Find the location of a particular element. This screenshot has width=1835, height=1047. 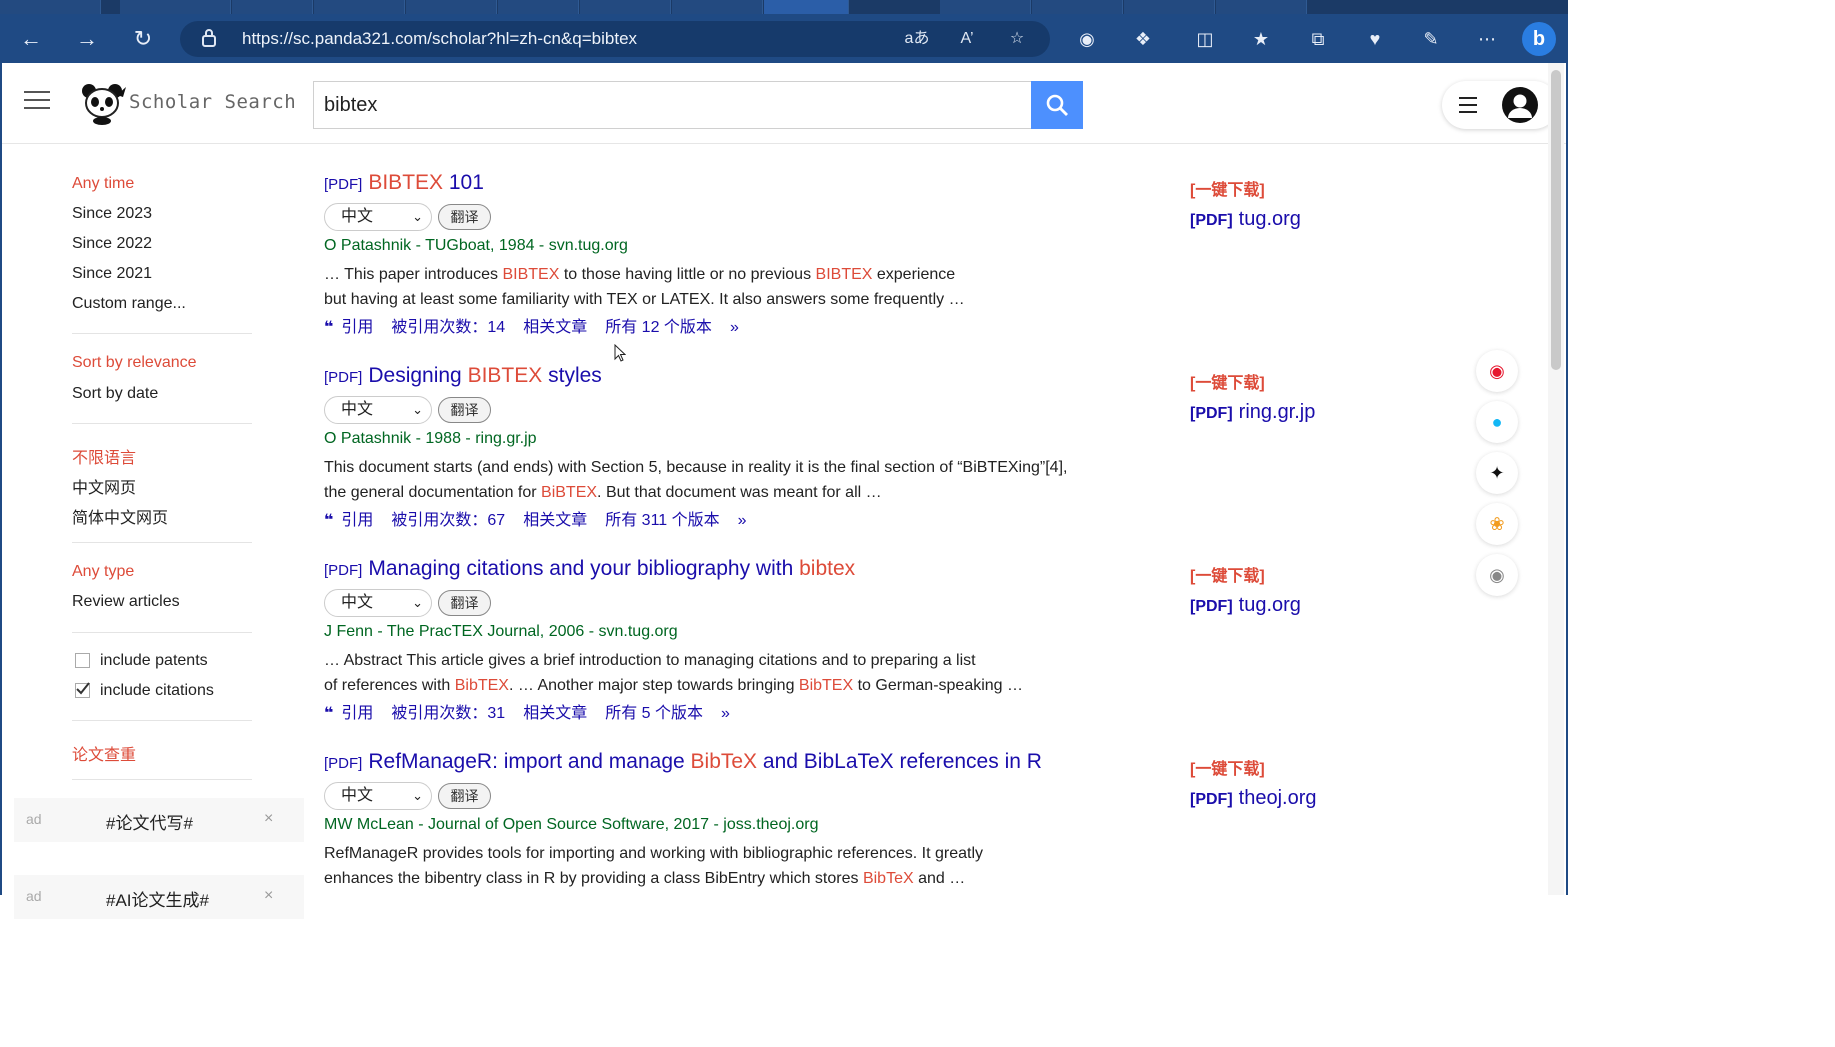

wechat-share-icon: ◉ is located at coordinates (1497, 575).